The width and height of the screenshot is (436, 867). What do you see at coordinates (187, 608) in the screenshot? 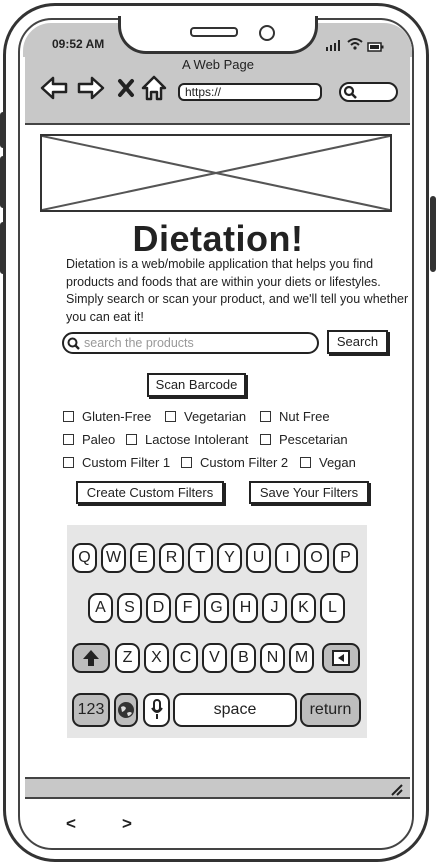
I see `key-f: F` at bounding box center [187, 608].